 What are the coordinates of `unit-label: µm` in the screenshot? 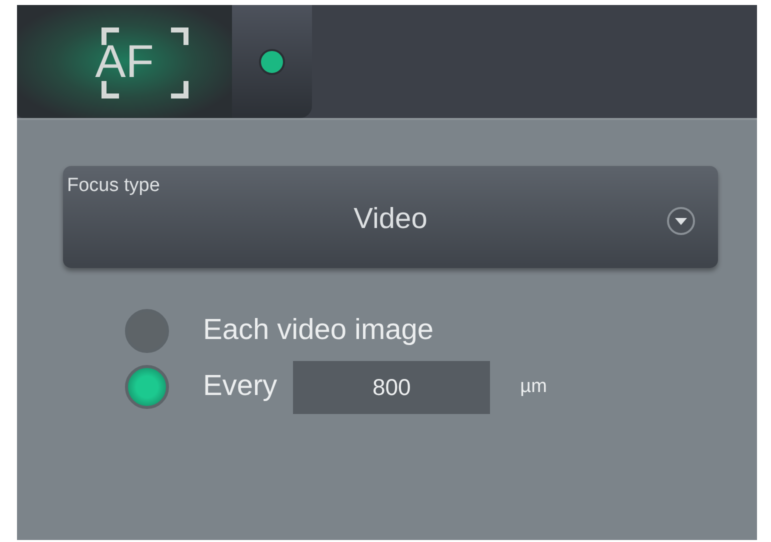 It's located at (533, 386).